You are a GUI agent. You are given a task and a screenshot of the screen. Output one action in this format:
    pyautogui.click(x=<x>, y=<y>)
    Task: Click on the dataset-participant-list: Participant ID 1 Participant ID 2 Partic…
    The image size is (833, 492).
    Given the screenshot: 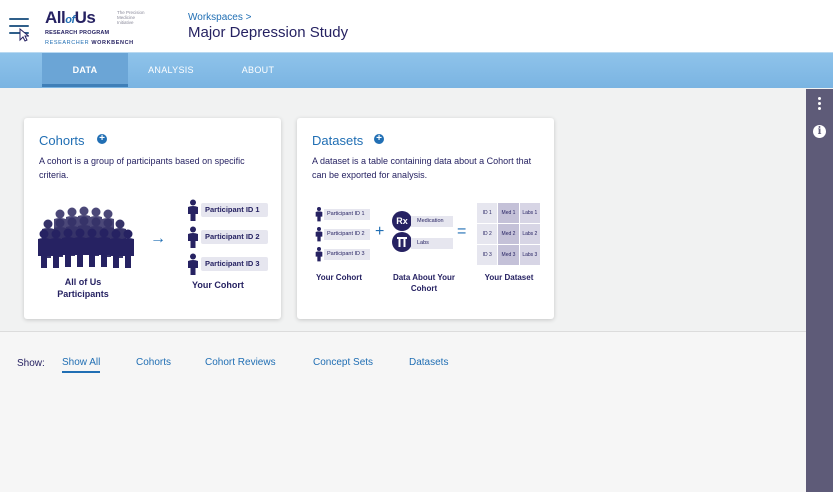 What is the action you would take?
    pyautogui.click(x=342, y=236)
    